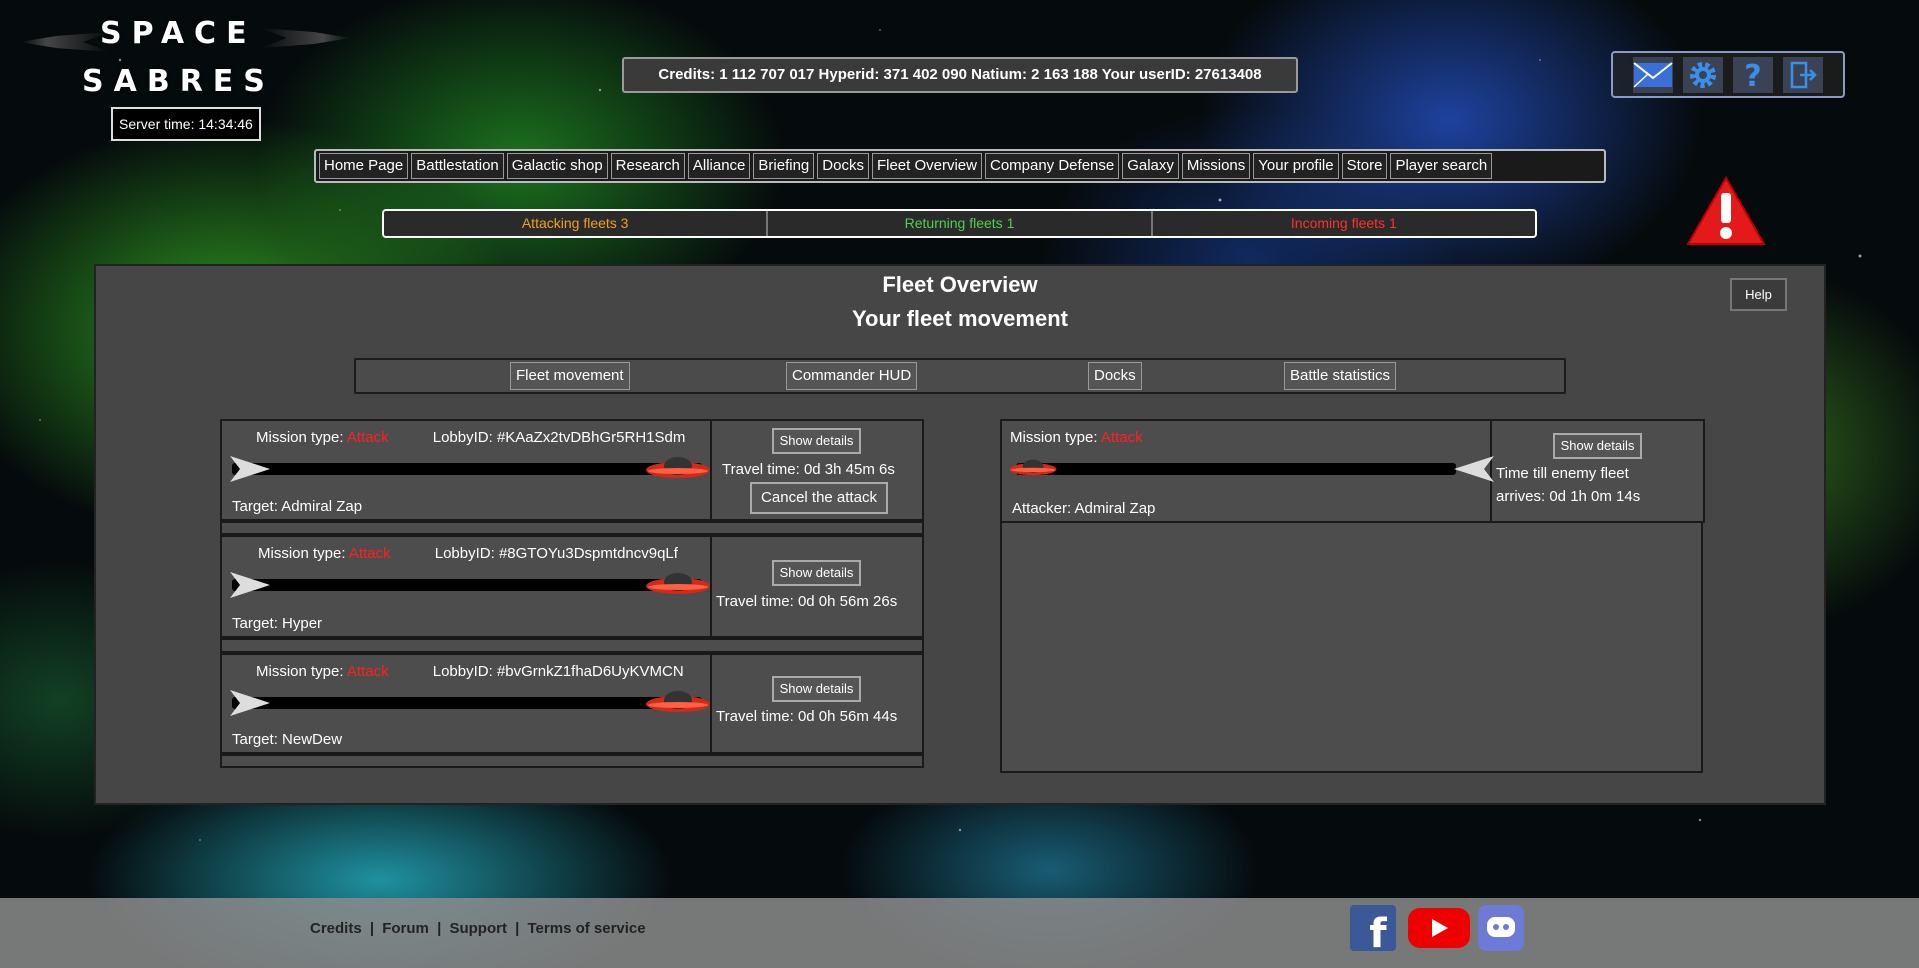  Describe the element at coordinates (1562, 473) in the screenshot. I see `arrival-time-label: Time till enemy fleet` at that location.